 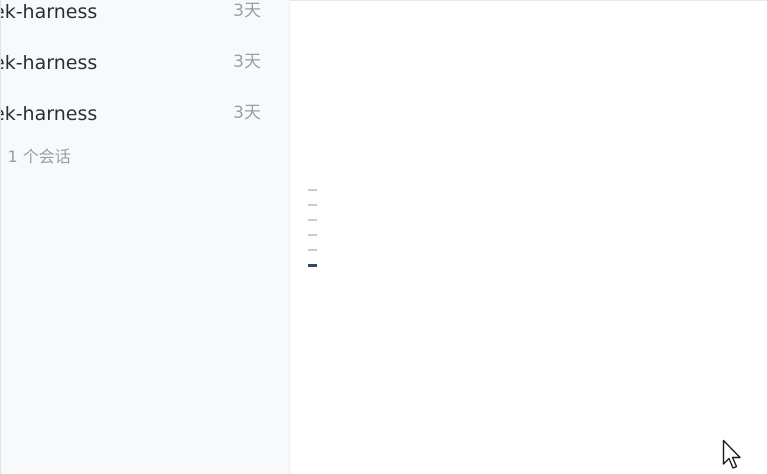 I want to click on scroll-position-indicator, so click(x=313, y=234).